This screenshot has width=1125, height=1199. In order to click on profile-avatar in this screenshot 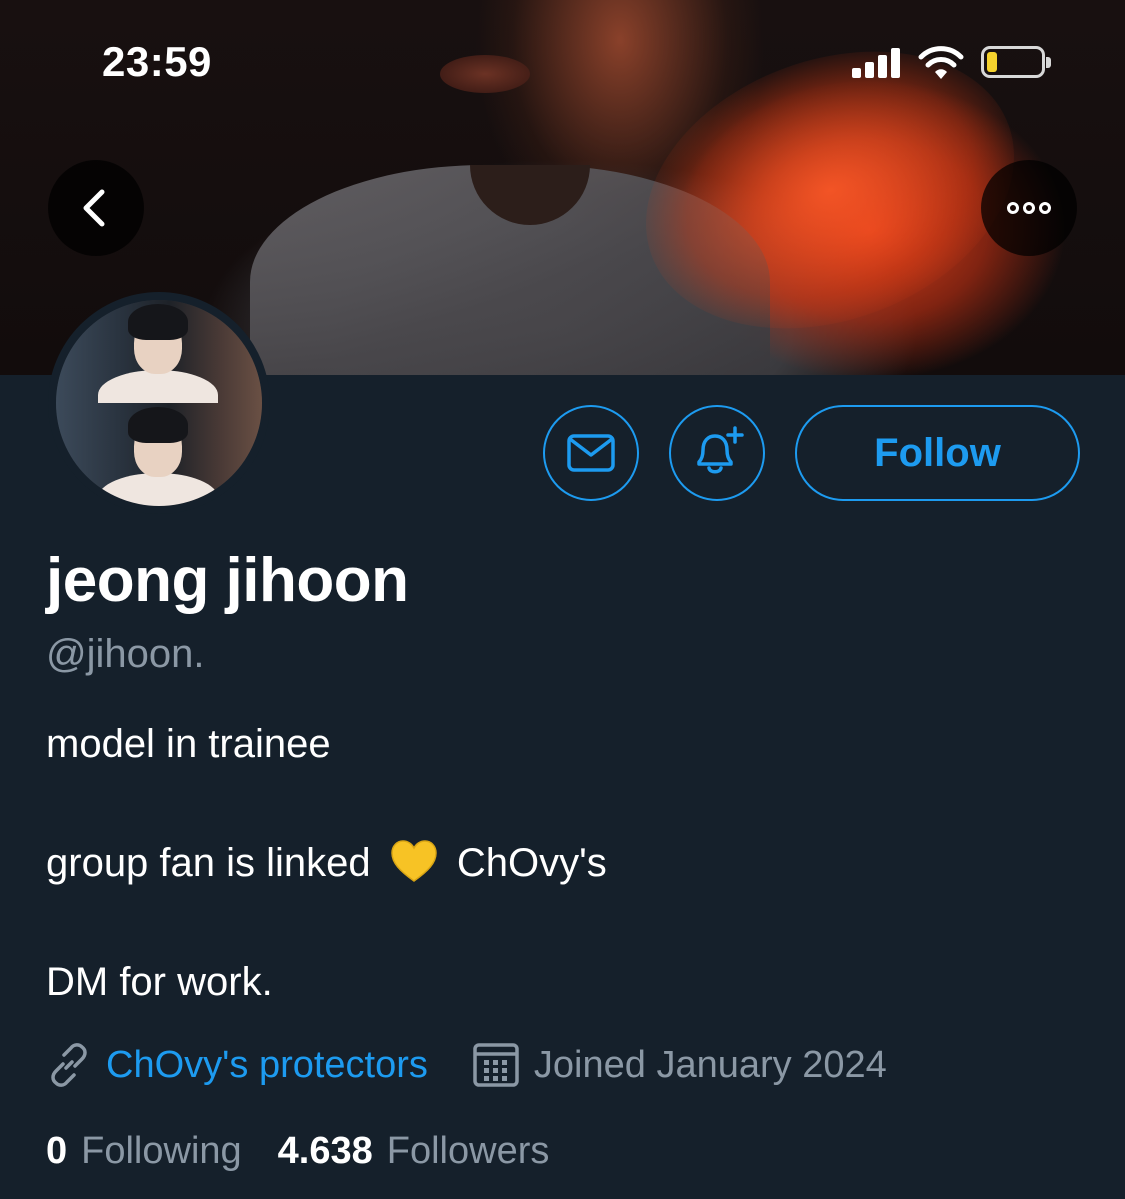, I will do `click(159, 403)`.